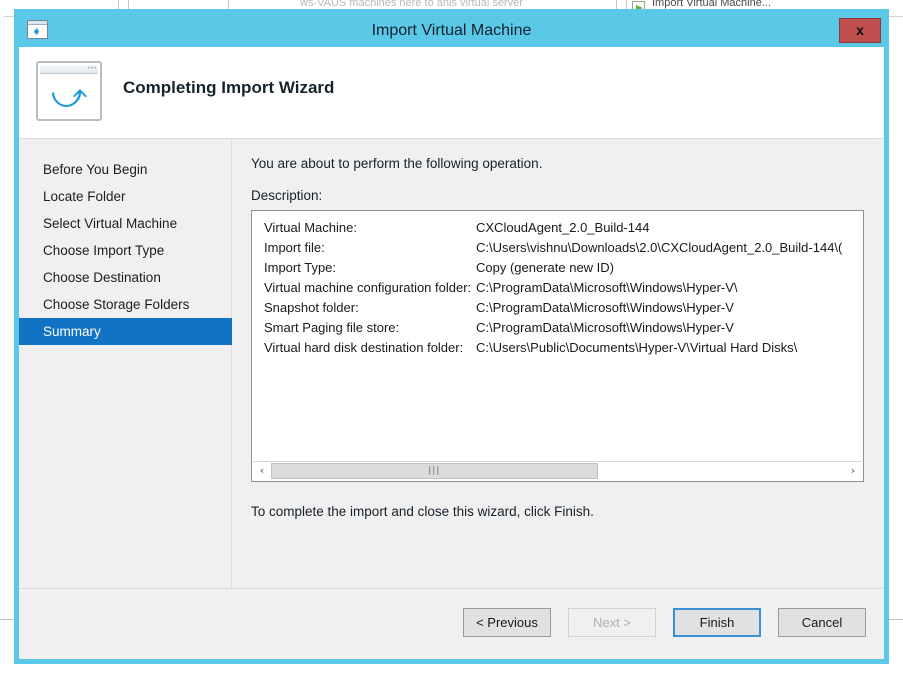 The image size is (903, 679). What do you see at coordinates (311, 307) in the screenshot?
I see `row-key: Snapshot folder:` at bounding box center [311, 307].